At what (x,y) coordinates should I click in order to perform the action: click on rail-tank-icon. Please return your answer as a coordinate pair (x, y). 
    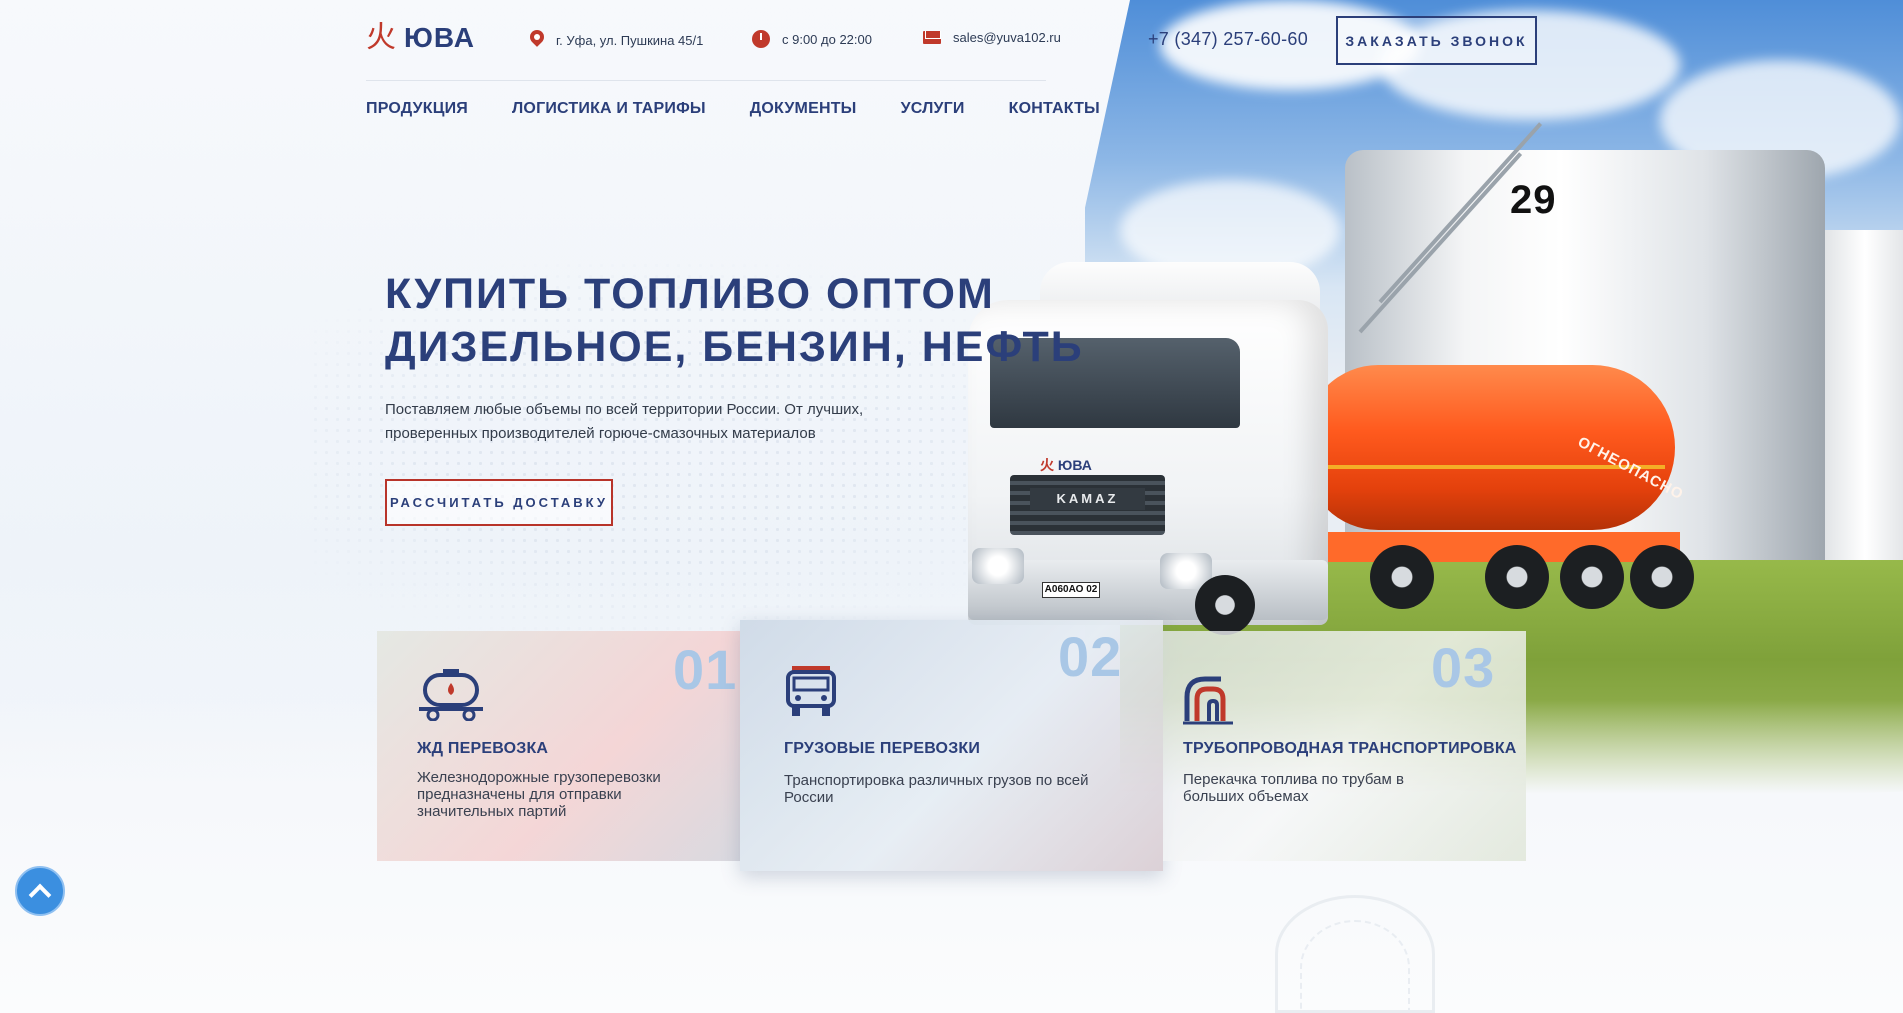
    Looking at the image, I should click on (451, 695).